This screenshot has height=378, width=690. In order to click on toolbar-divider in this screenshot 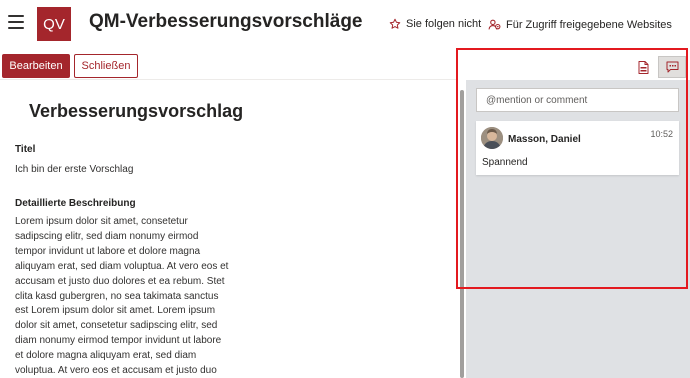, I will do `click(229, 79)`.